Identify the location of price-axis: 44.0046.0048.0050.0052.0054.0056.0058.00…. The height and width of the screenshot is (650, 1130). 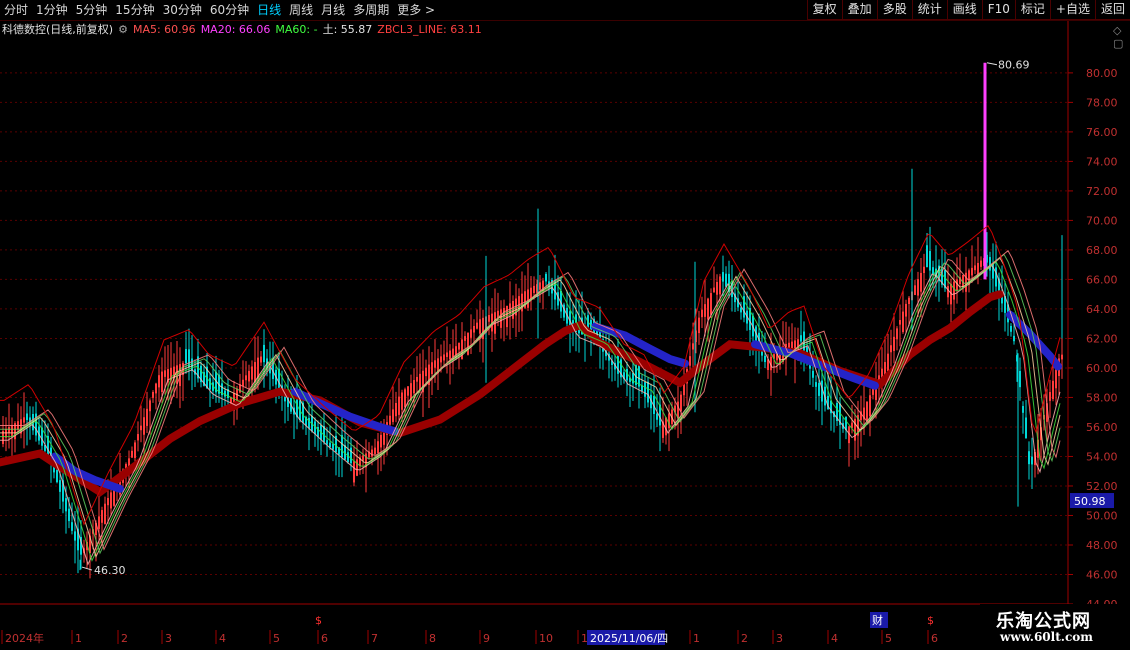
(1093, 339).